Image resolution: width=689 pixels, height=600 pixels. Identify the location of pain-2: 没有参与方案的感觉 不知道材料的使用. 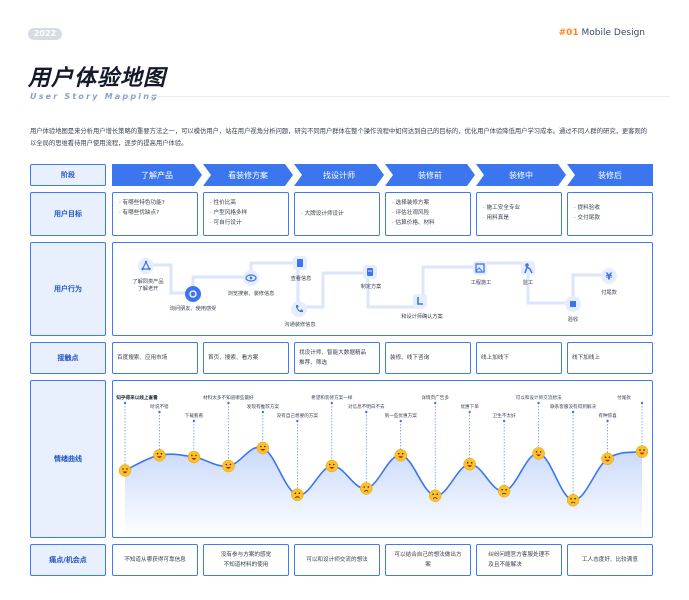
(246, 560).